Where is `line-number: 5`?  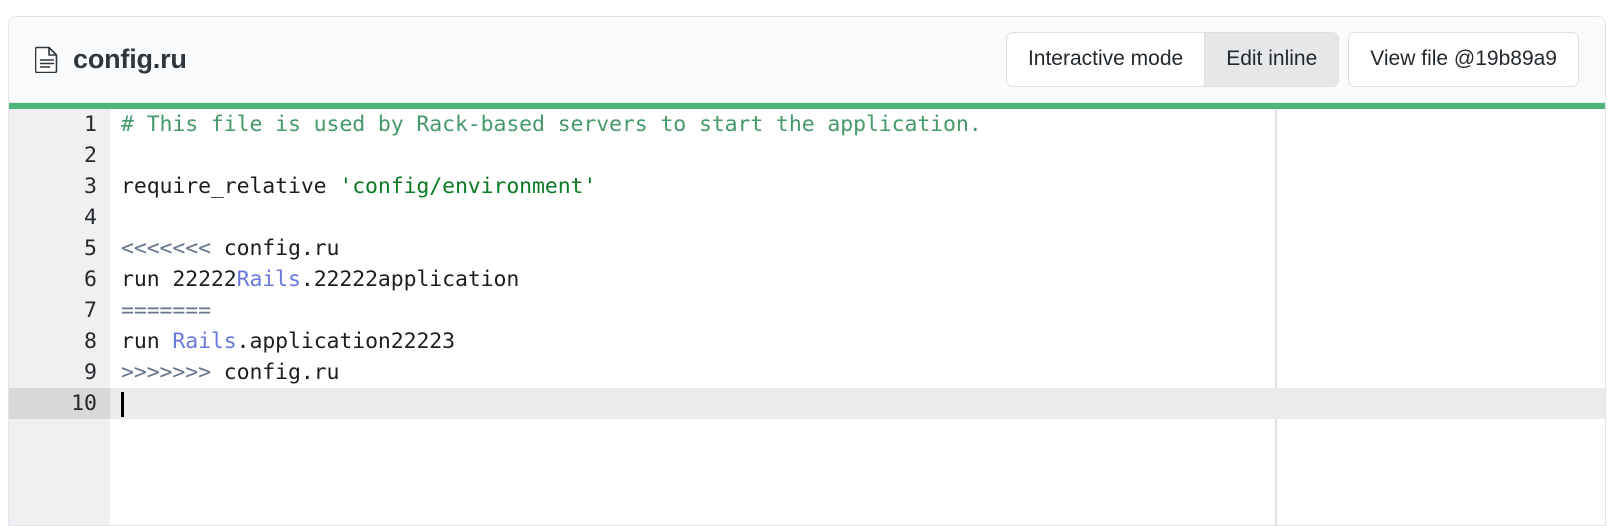
line-number: 5 is located at coordinates (90, 248).